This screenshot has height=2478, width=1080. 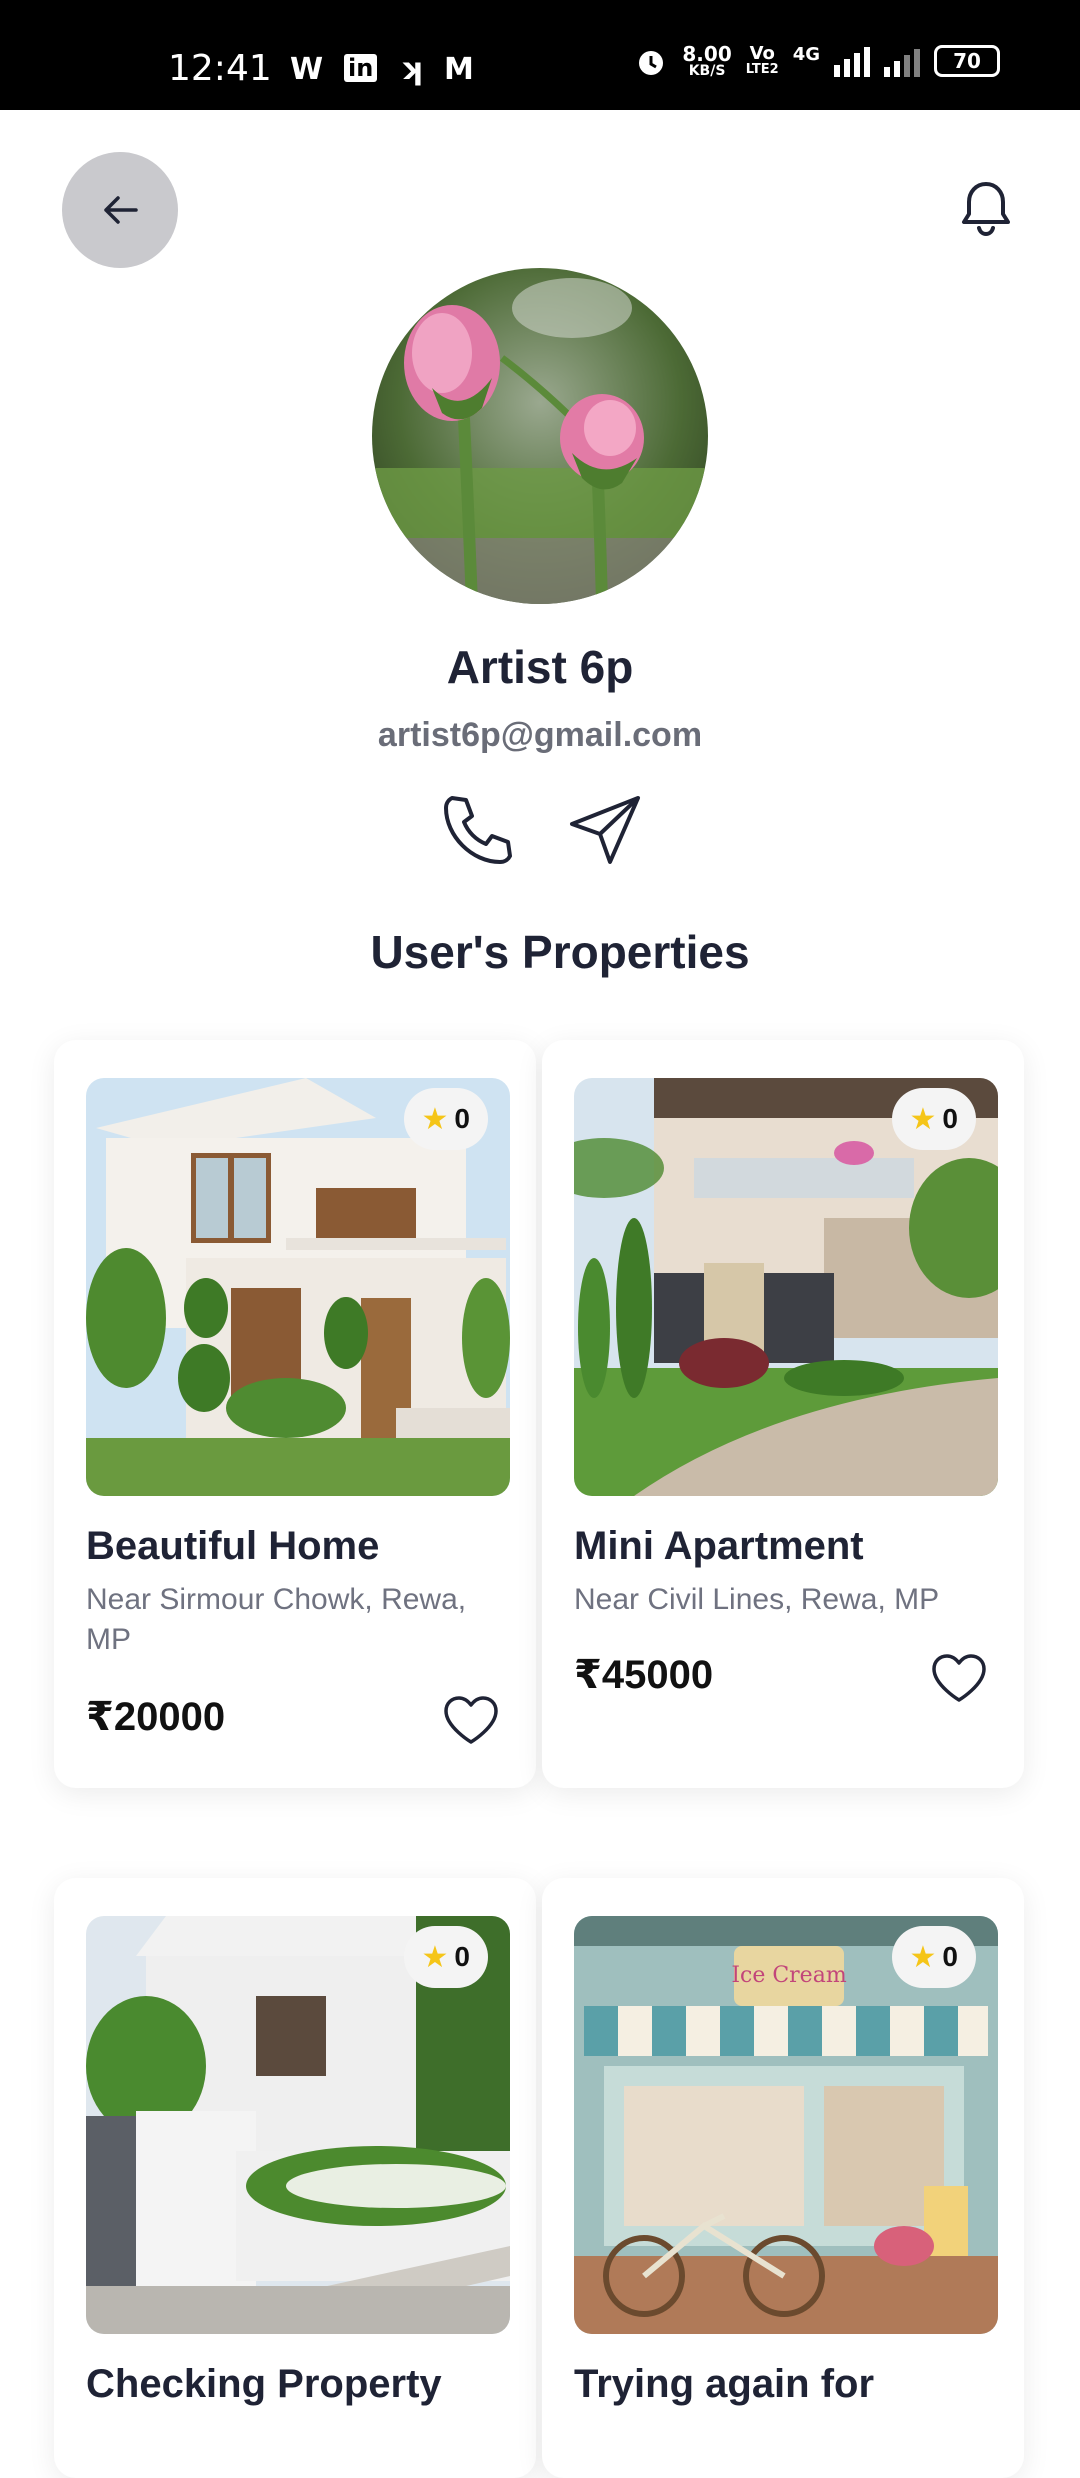 I want to click on property-location: Near Sirmour Chowk, Rewa, MP, so click(x=276, y=1619).